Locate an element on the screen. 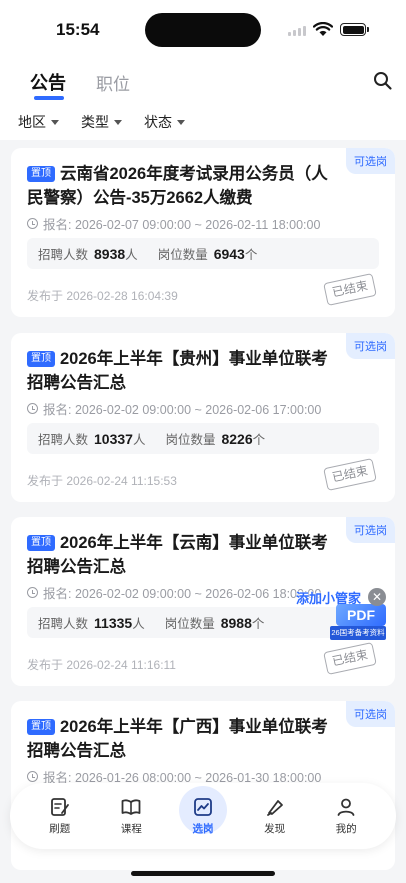 This screenshot has height=883, width=406. card-title-text: 2026年上半年【广西】事业单位联考招聘公告汇总 is located at coordinates (177, 739).